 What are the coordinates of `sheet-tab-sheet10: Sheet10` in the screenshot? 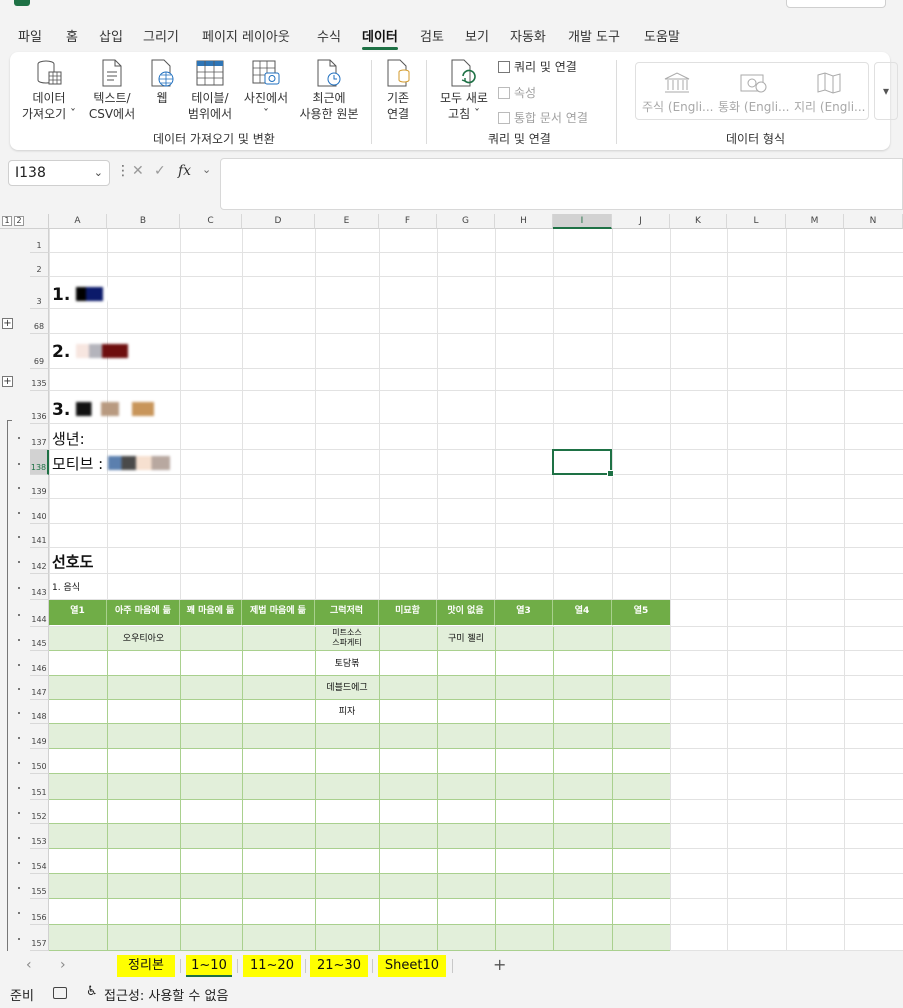 It's located at (412, 966).